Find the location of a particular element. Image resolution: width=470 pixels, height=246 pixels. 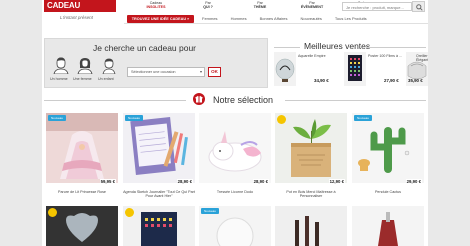

finder-title: Je cherche un cadeau pour is located at coordinates (145, 48).